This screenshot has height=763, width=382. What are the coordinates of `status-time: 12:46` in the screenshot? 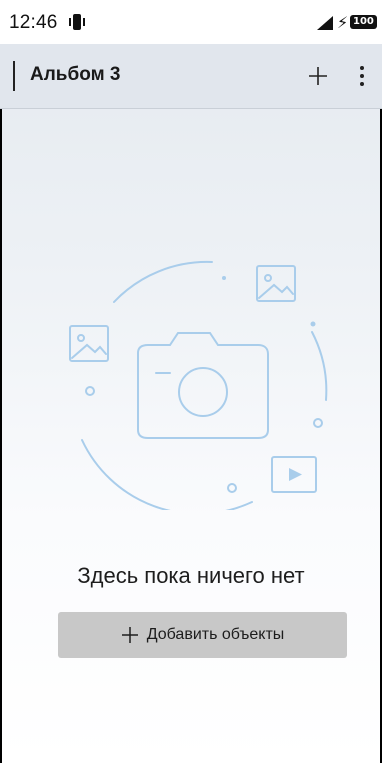 It's located at (33, 22).